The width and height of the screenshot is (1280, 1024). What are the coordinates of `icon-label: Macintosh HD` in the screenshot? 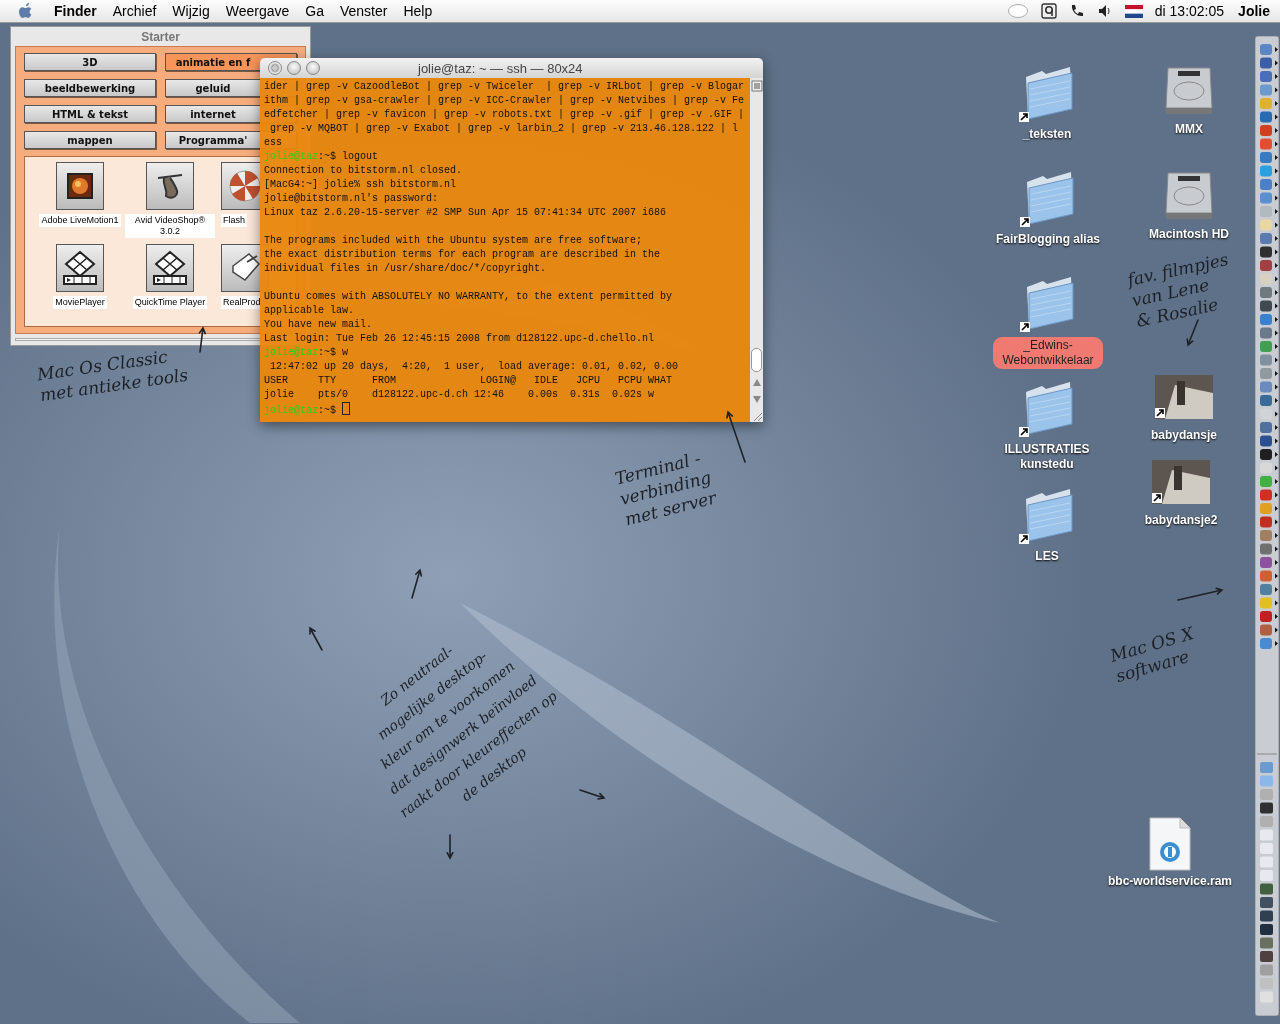 It's located at (1189, 234).